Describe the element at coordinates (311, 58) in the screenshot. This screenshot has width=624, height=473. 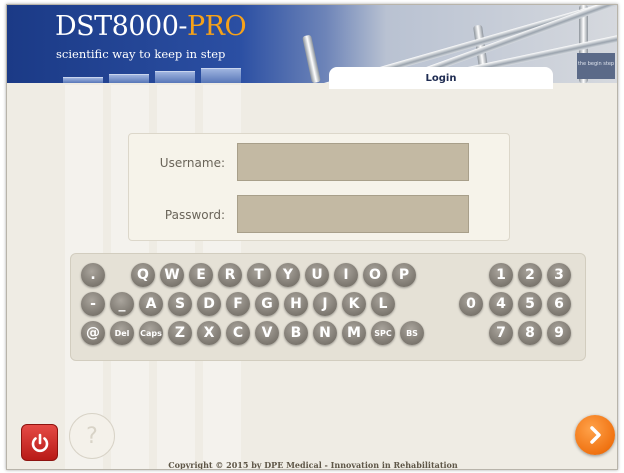
I see `rail-post` at that location.